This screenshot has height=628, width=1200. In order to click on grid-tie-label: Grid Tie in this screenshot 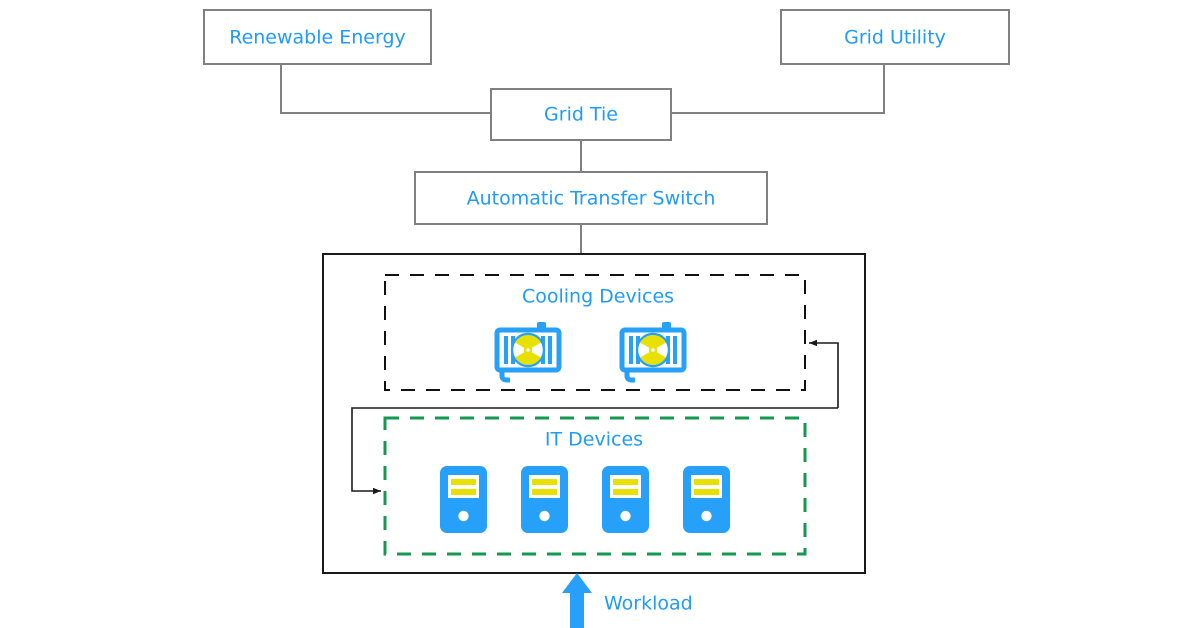, I will do `click(581, 115)`.